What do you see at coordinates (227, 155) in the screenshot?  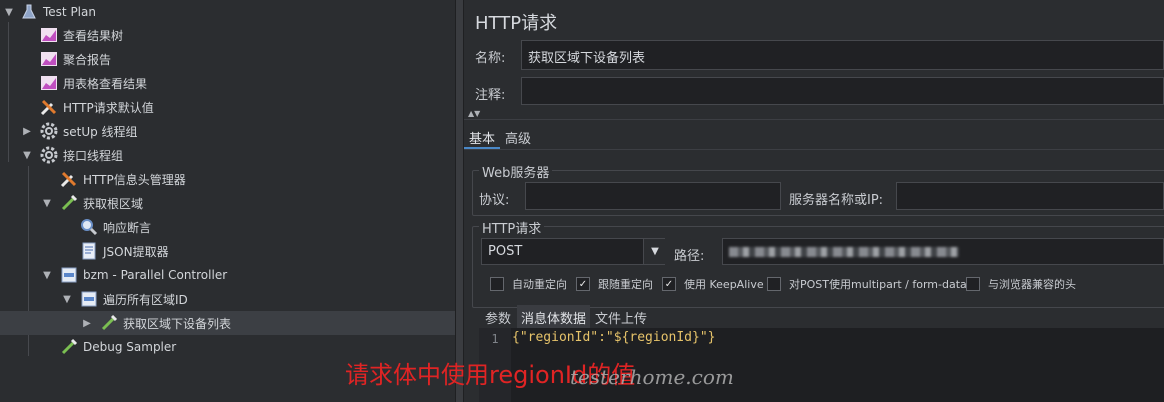 I see `tree-item-api-thread-group: ▼ 接口线程组` at bounding box center [227, 155].